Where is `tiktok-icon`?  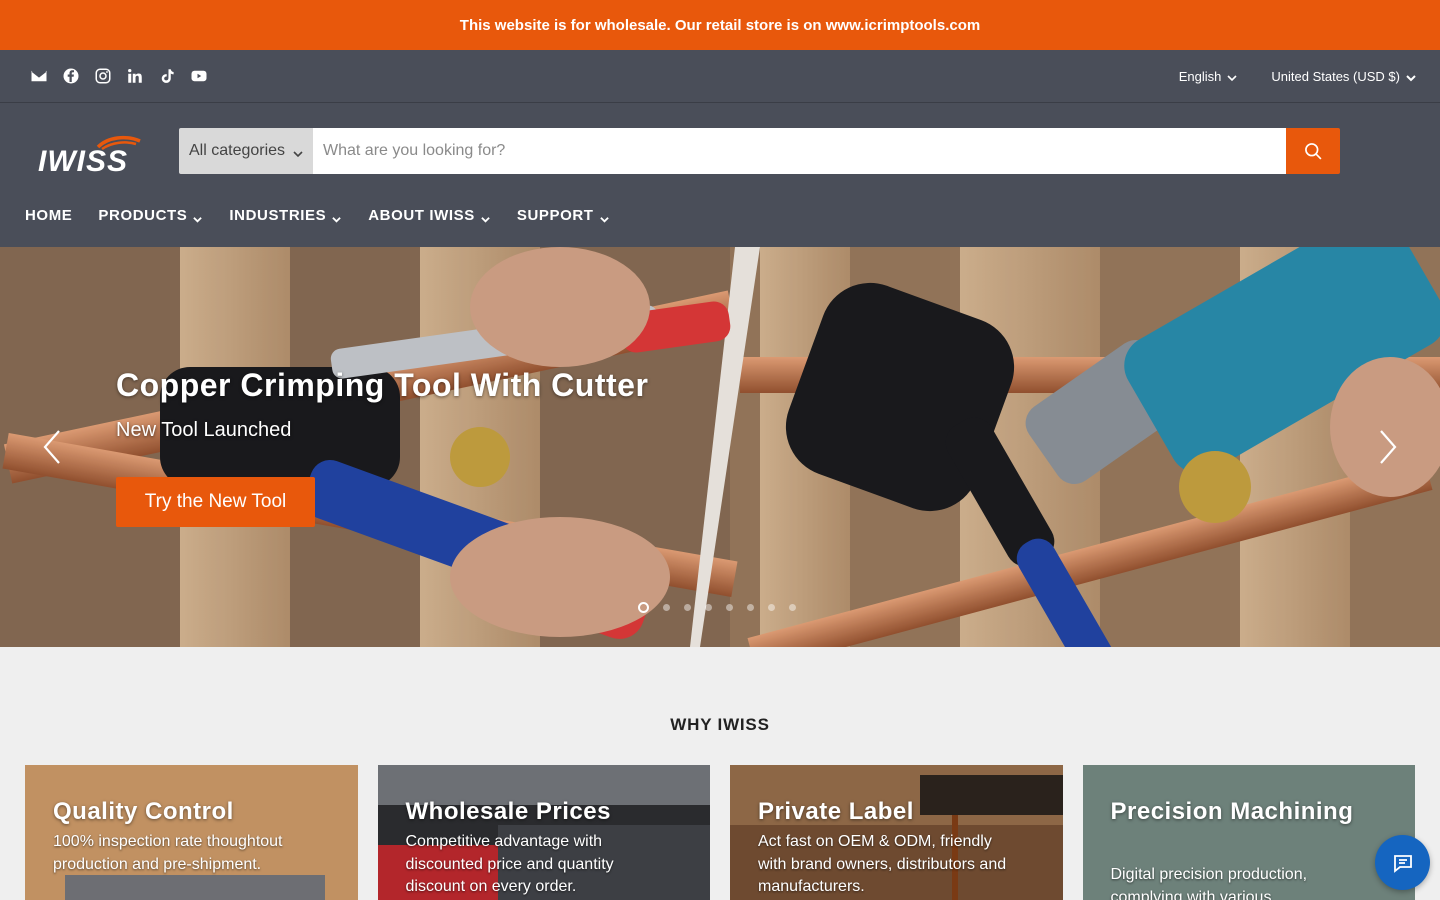 tiktok-icon is located at coordinates (167, 76).